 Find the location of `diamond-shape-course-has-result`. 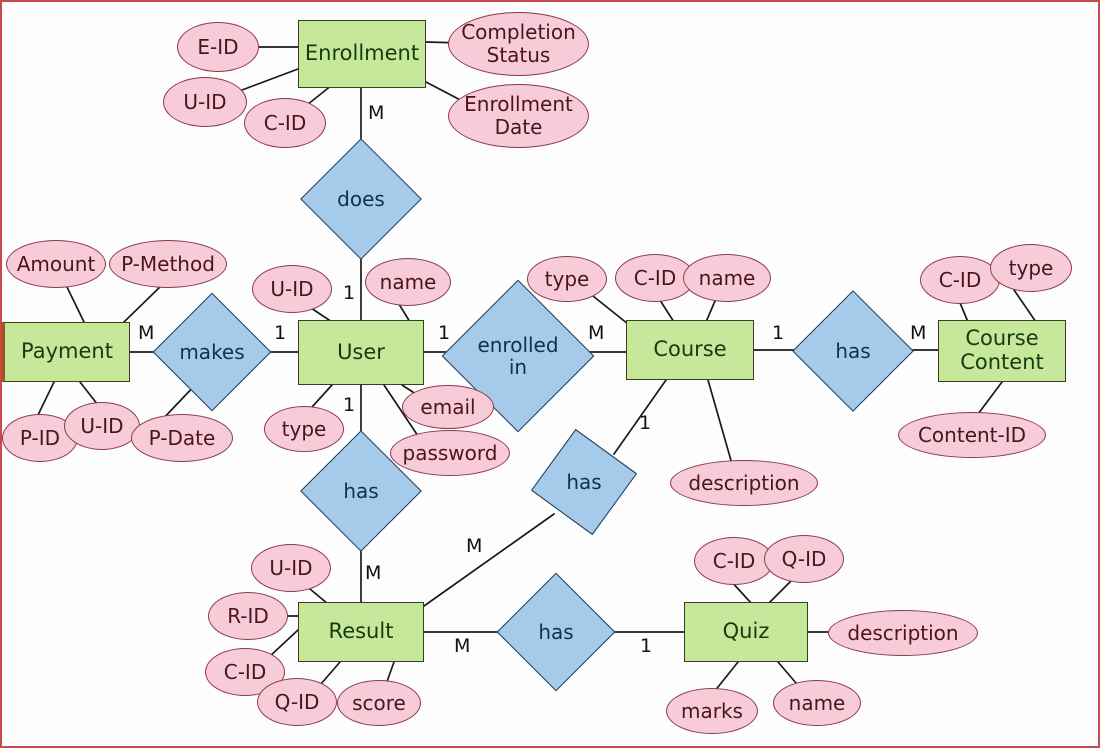

diamond-shape-course-has-result is located at coordinates (584, 482).